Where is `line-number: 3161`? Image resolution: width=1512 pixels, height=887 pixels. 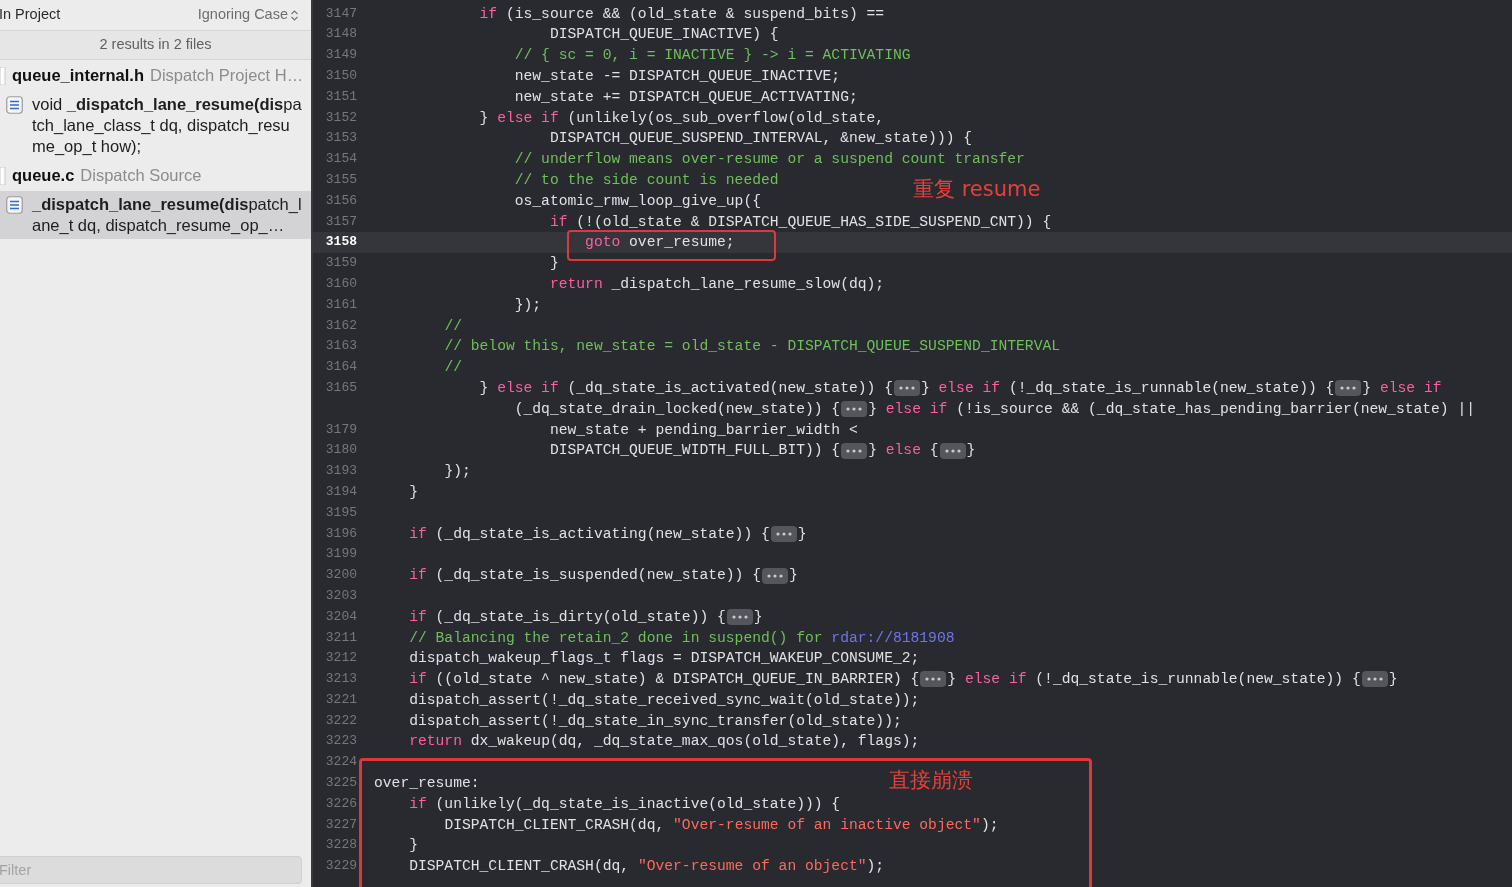
line-number: 3161 is located at coordinates (340, 304).